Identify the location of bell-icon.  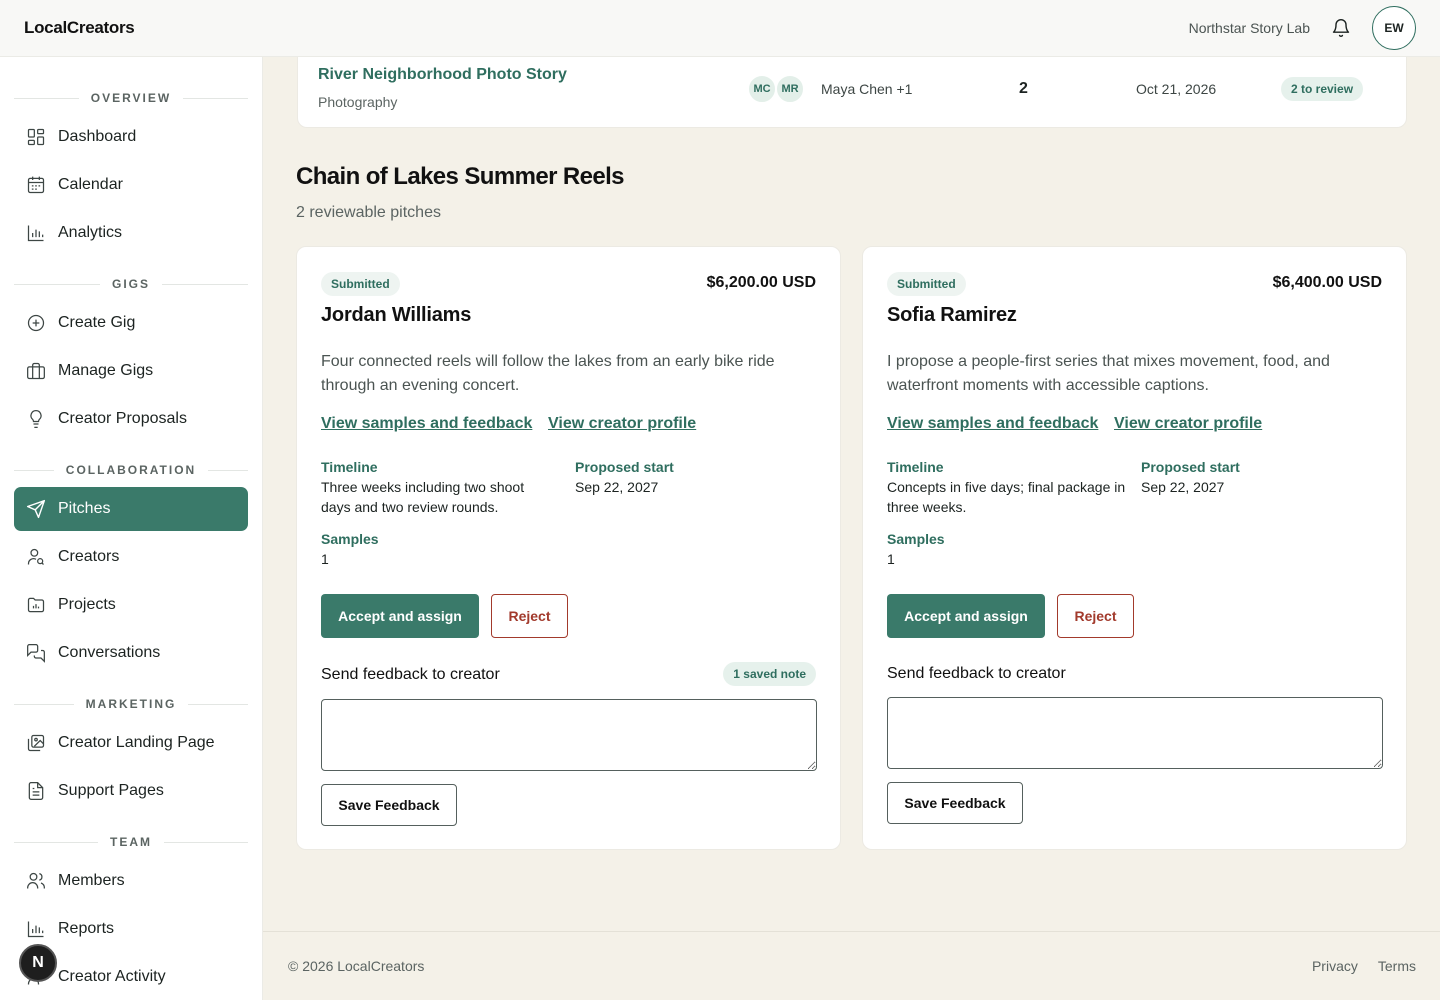
(1341, 28).